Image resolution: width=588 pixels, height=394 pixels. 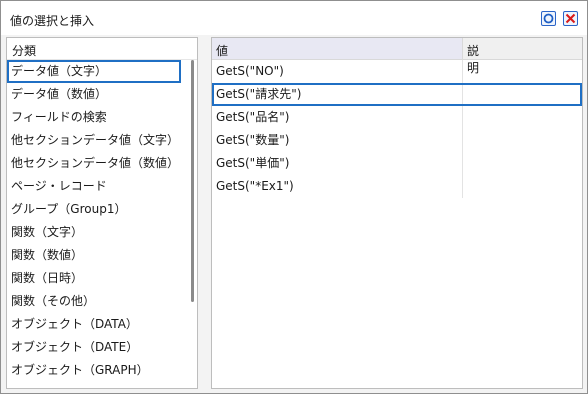 What do you see at coordinates (96, 324) in the screenshot?
I see `category-item: オブジェクト（DATA）` at bounding box center [96, 324].